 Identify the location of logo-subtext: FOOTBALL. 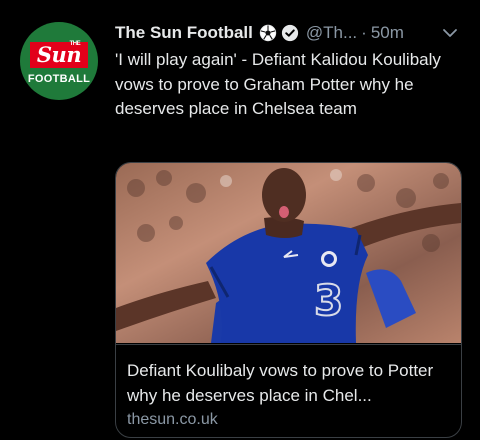
(59, 78).